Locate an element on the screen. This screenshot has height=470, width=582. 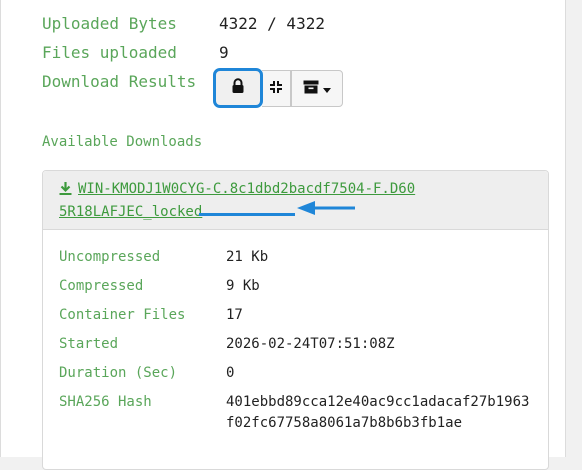
lock-download-button is located at coordinates (238, 88).